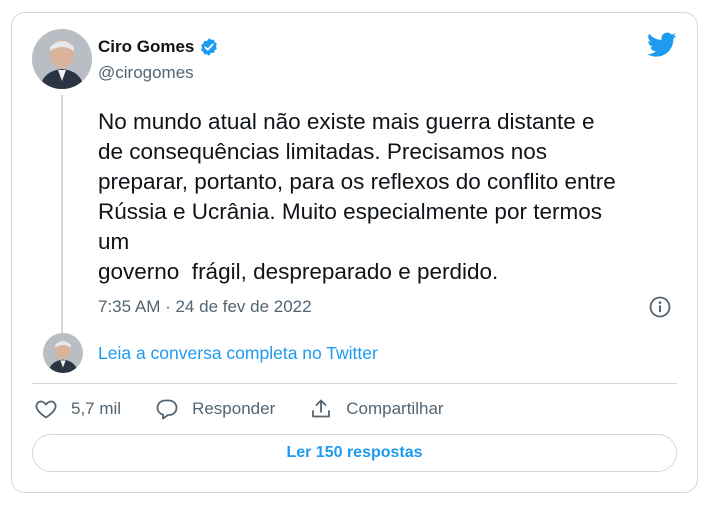 The width and height of the screenshot is (712, 505). I want to click on tweet-actions: 5,7 mil Responder Compartilhar, so click(256, 409).